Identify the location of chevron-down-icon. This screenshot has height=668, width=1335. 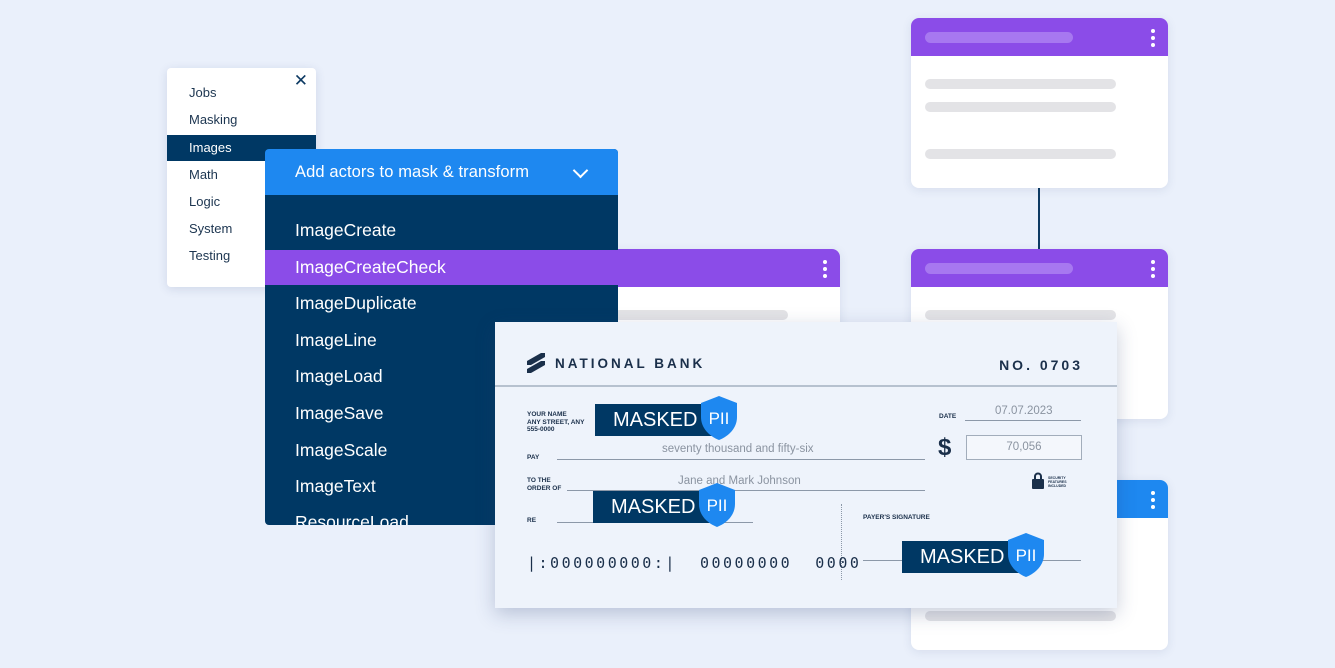
(580, 170).